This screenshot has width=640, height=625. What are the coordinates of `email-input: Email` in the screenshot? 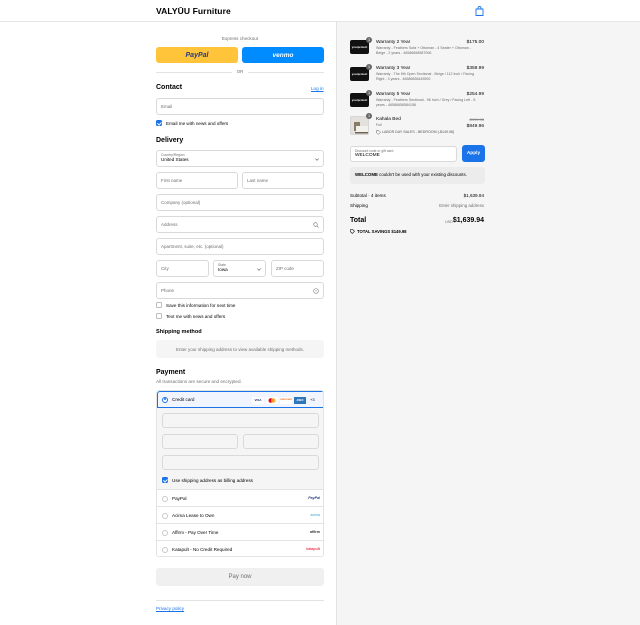 It's located at (240, 106).